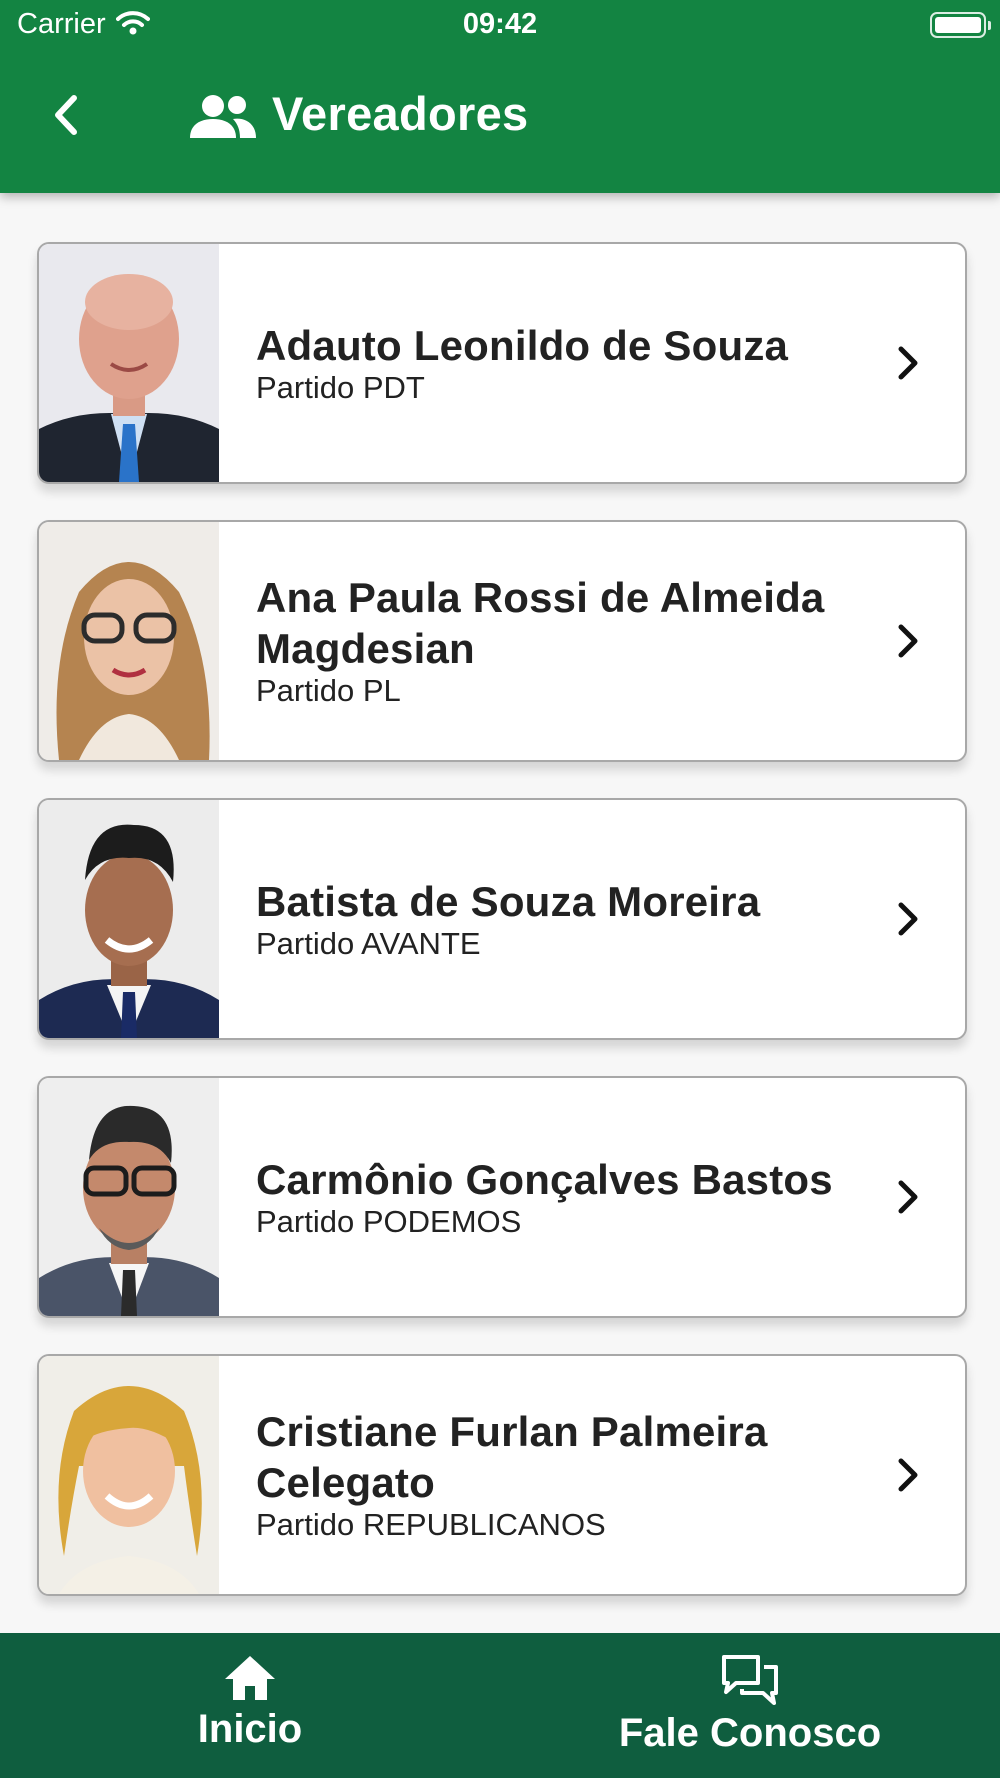  I want to click on council-member-card: Batista de Souza Moreira Partido AVANTE, so click(502, 919).